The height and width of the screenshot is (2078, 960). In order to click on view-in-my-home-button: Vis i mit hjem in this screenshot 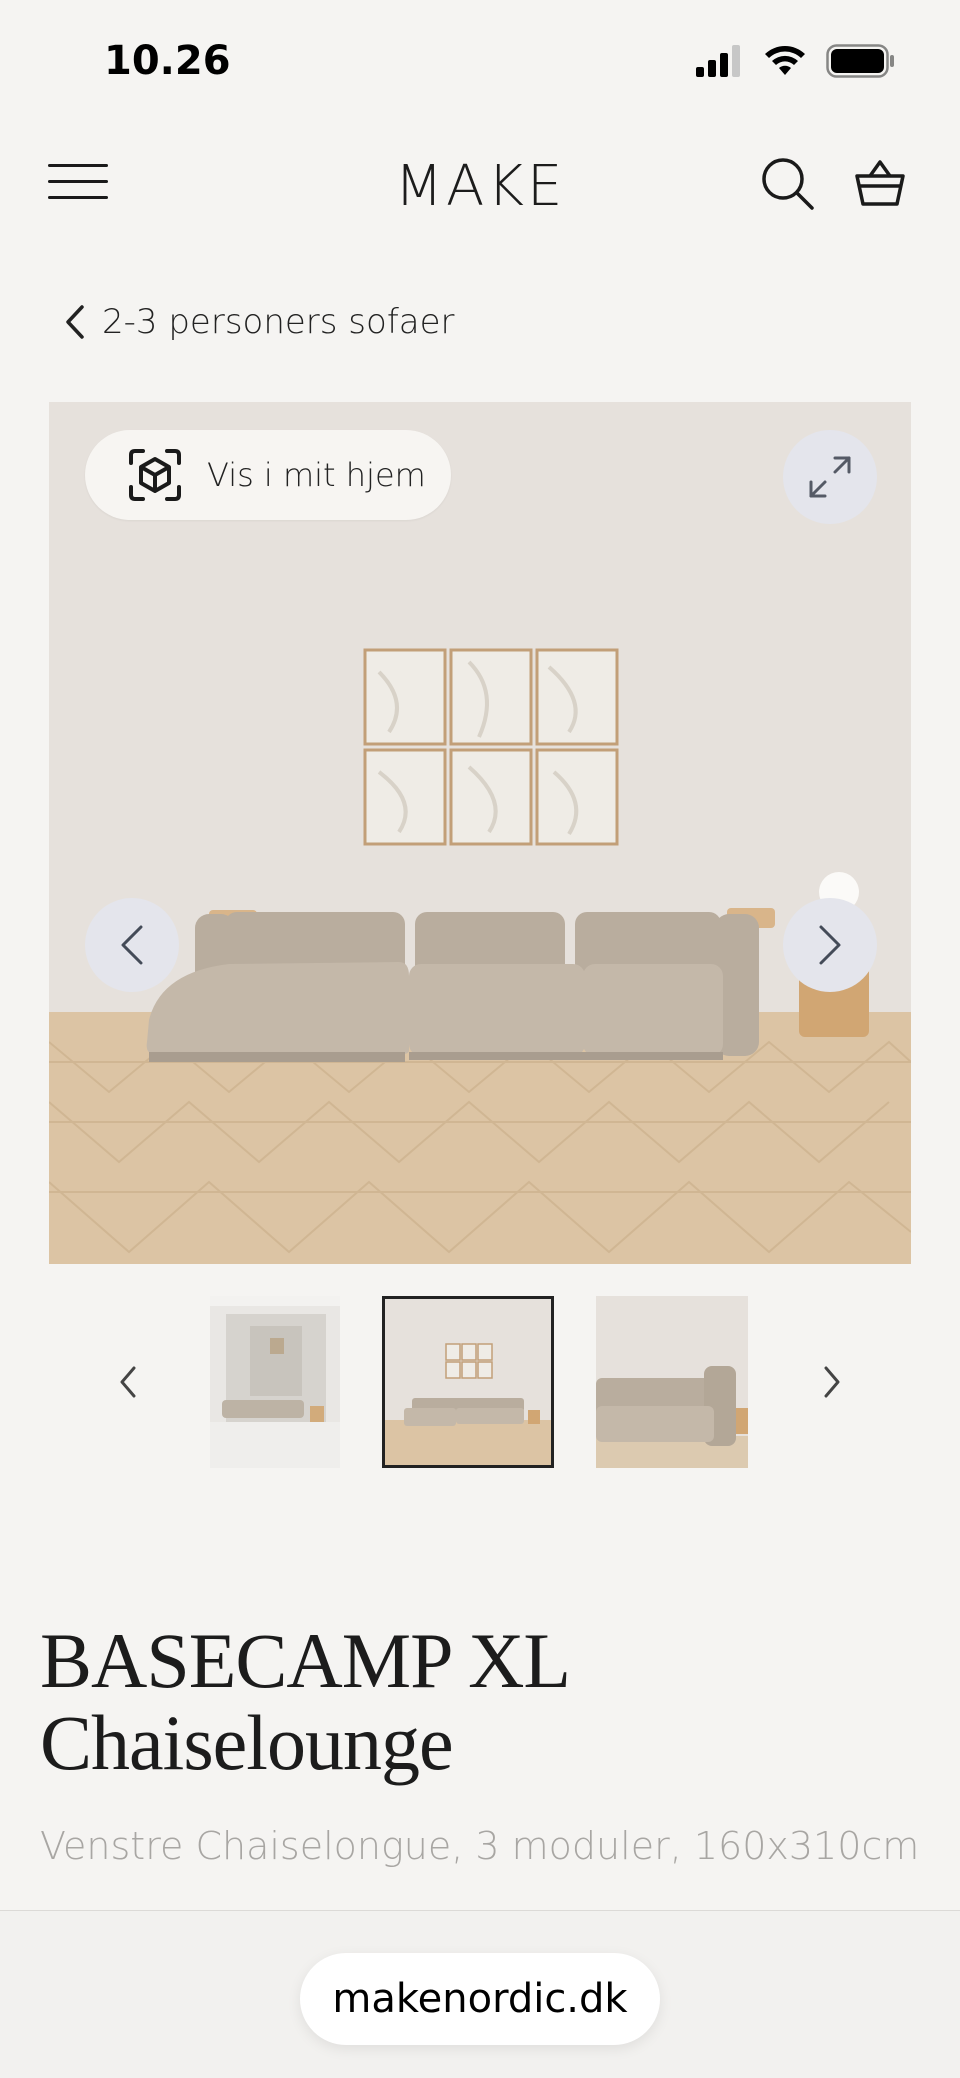, I will do `click(268, 475)`.